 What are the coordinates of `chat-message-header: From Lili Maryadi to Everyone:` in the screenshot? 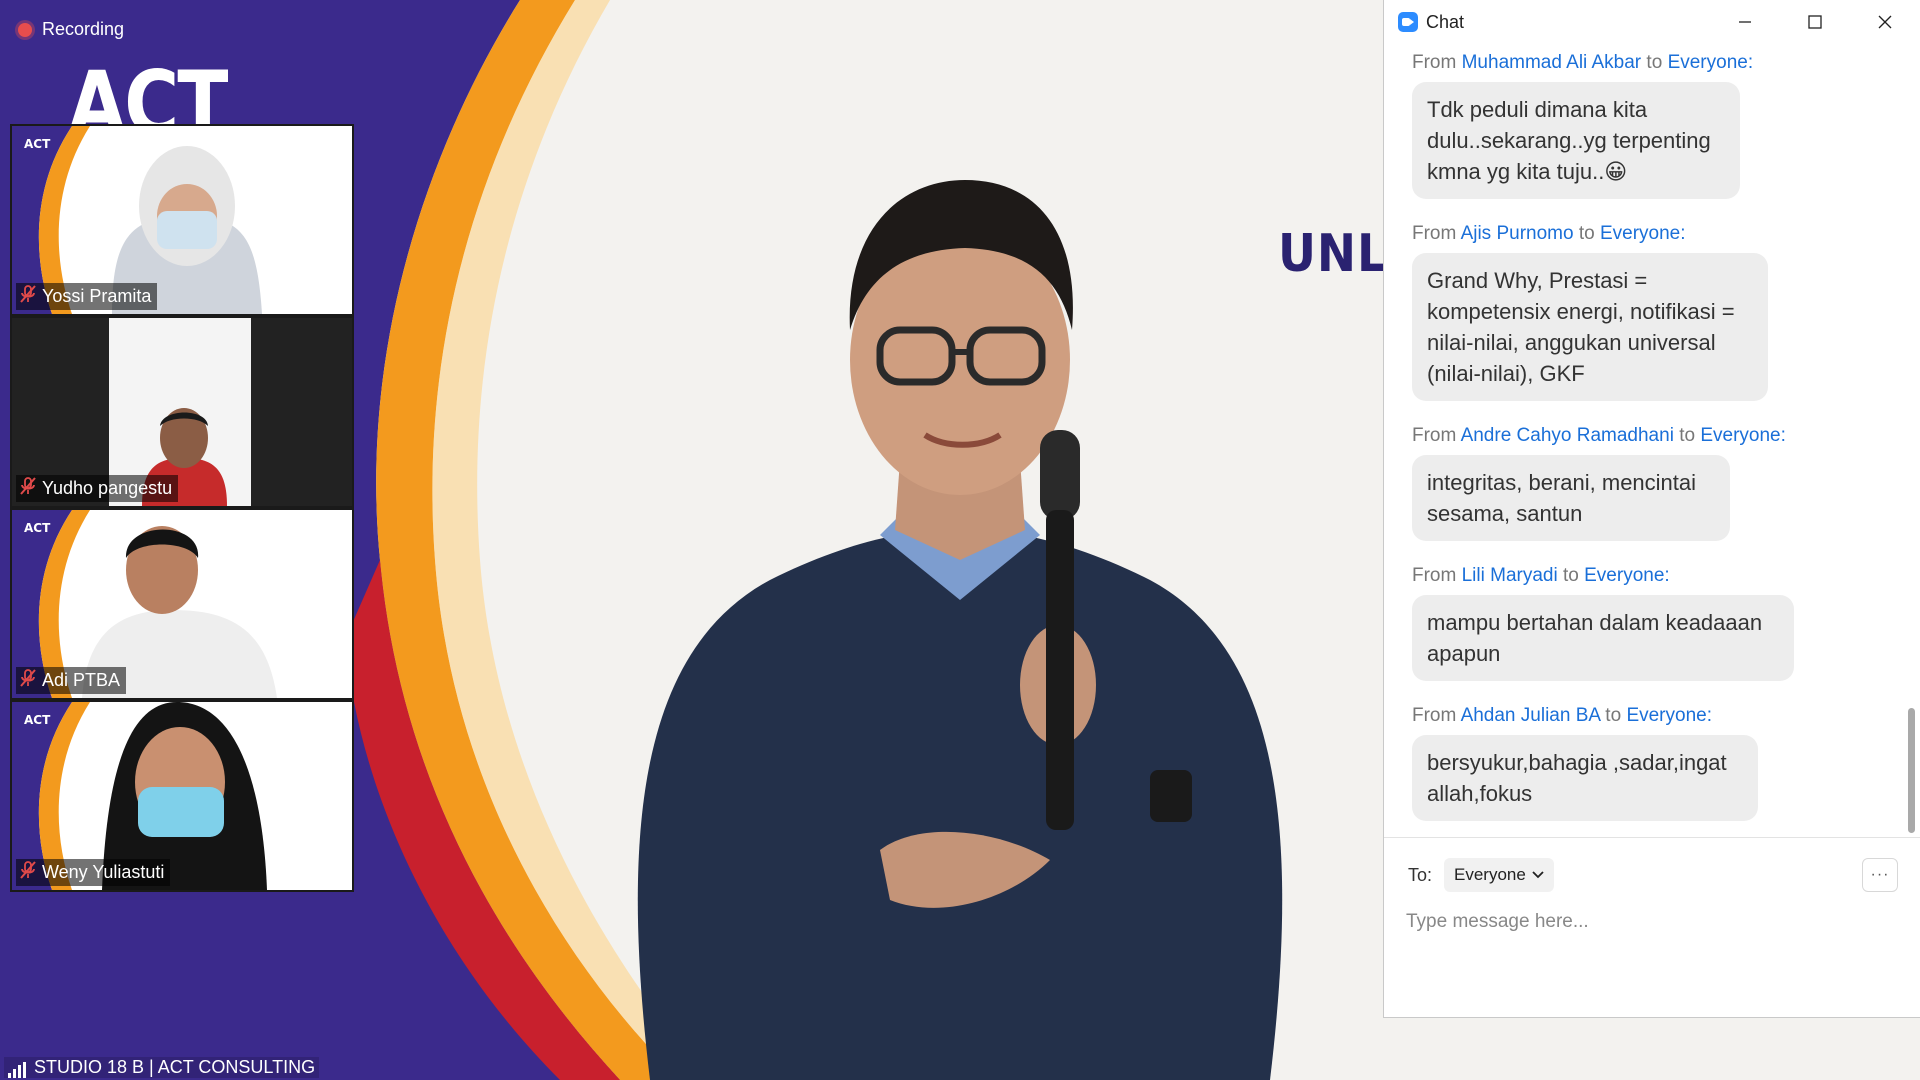 It's located at (1656, 576).